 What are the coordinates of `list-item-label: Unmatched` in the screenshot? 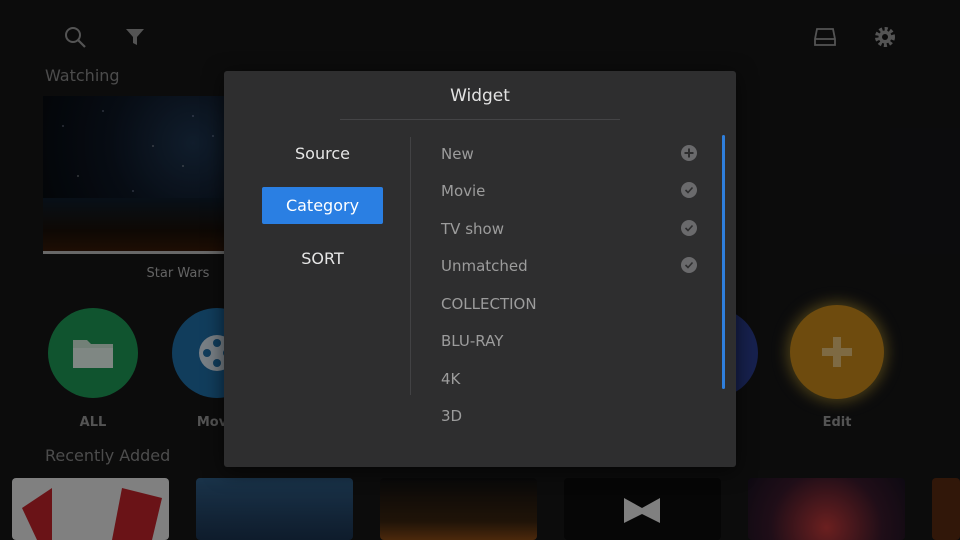 It's located at (484, 265).